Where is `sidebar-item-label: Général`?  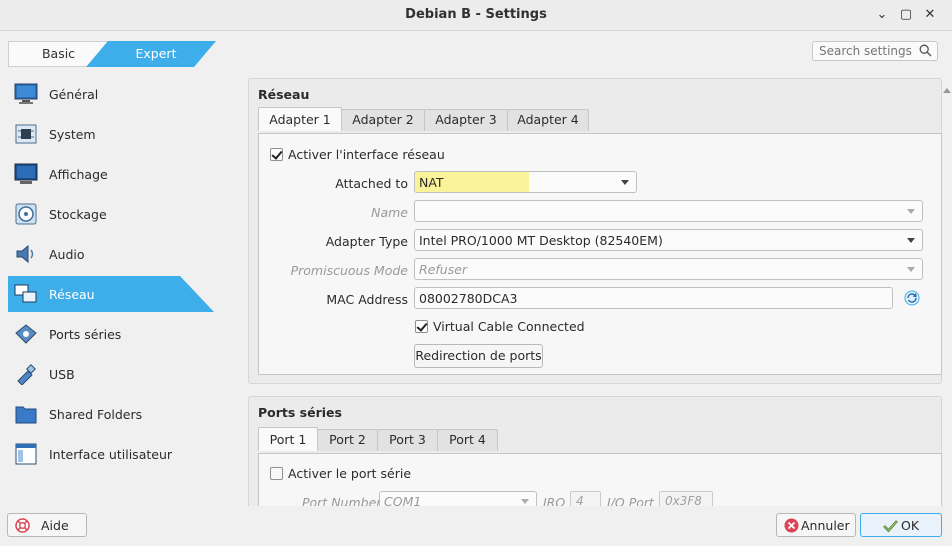
sidebar-item-label: Général is located at coordinates (74, 94).